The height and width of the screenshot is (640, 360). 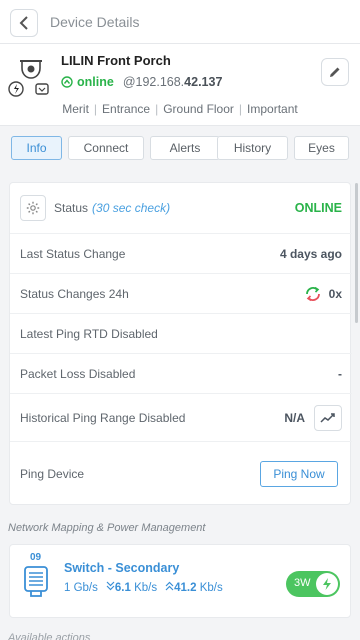 I want to click on ping-rtd-row: Latest Ping RTD Disabled, so click(x=181, y=334).